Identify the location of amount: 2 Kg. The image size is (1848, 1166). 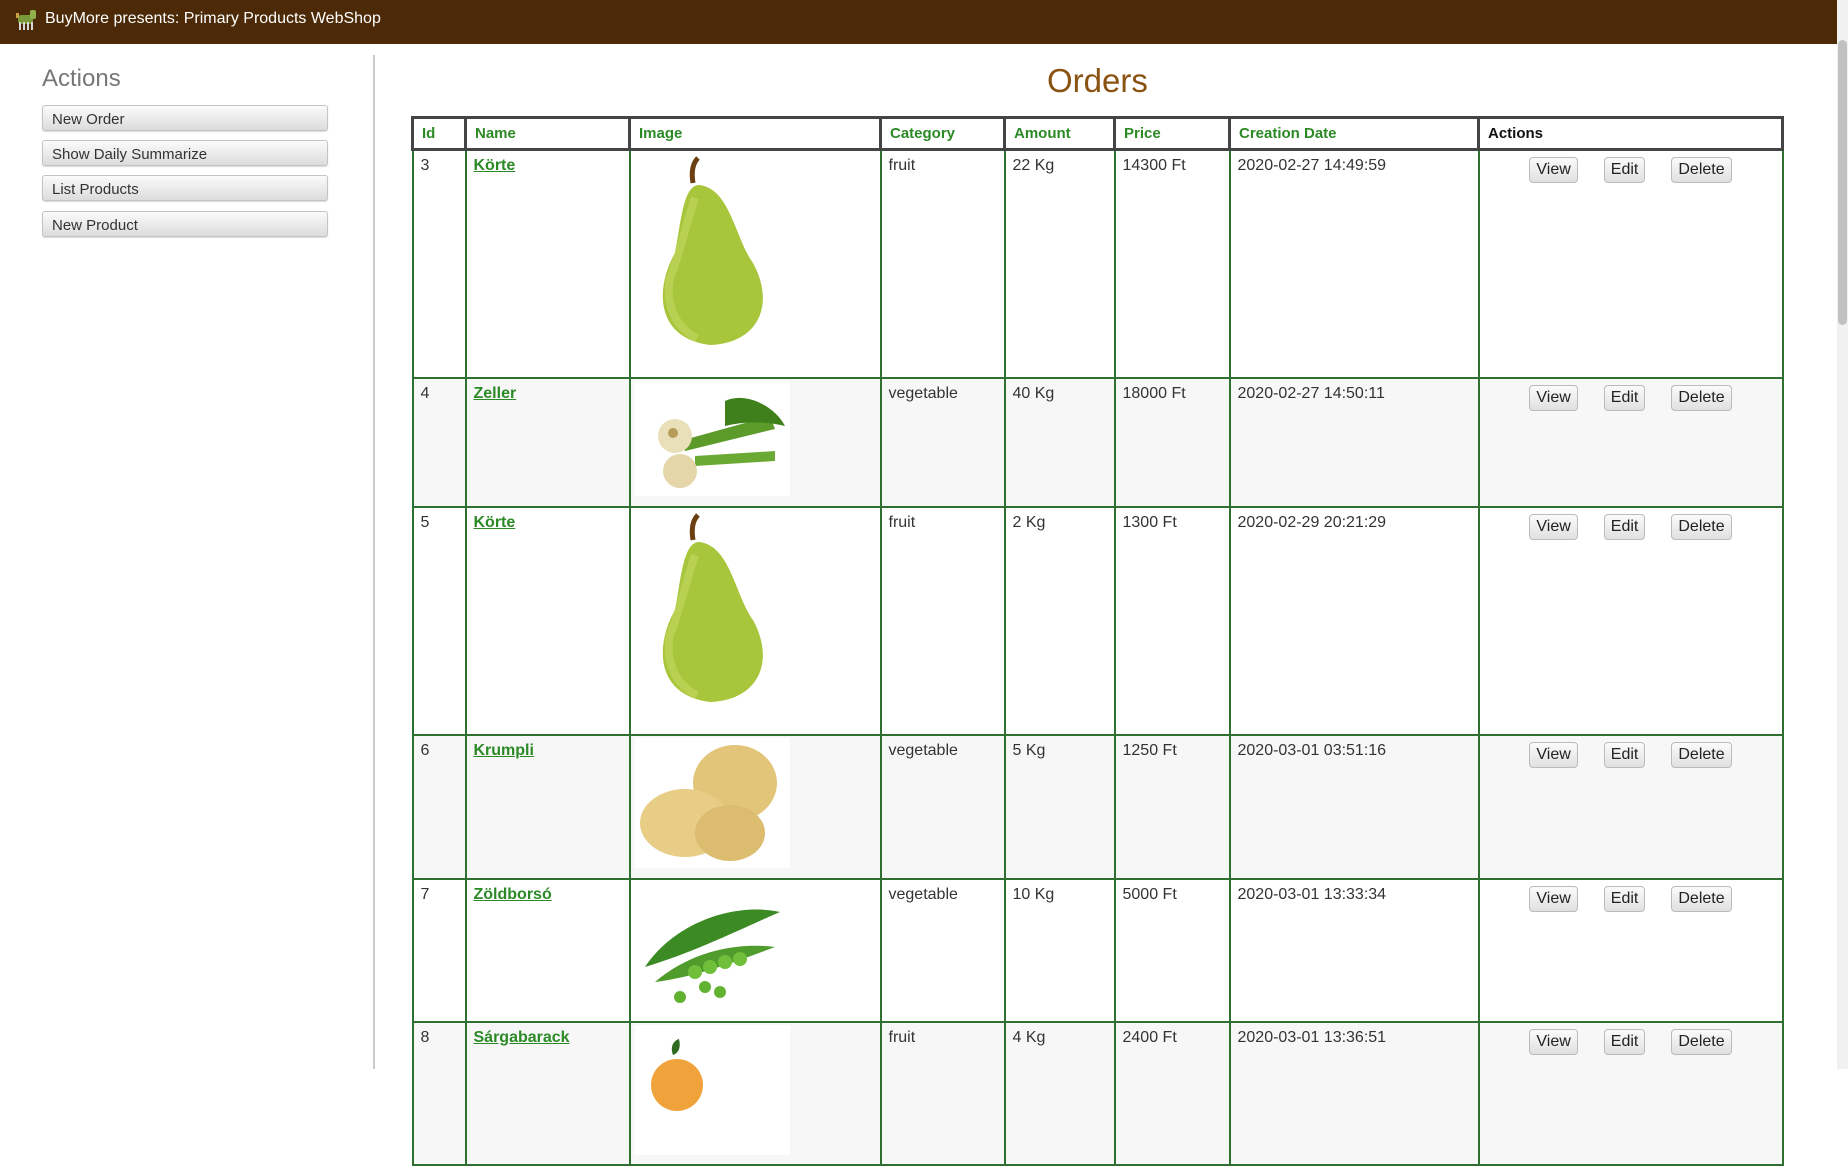
(1059, 620).